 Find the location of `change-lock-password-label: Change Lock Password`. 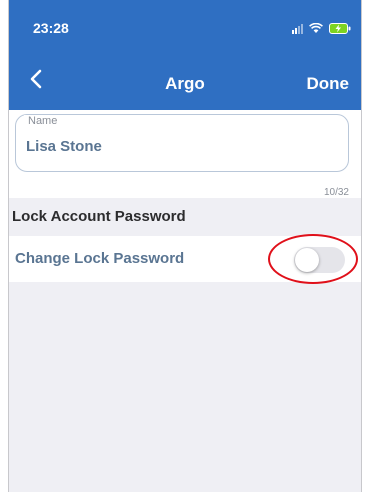

change-lock-password-label: Change Lock Password is located at coordinates (100, 258).